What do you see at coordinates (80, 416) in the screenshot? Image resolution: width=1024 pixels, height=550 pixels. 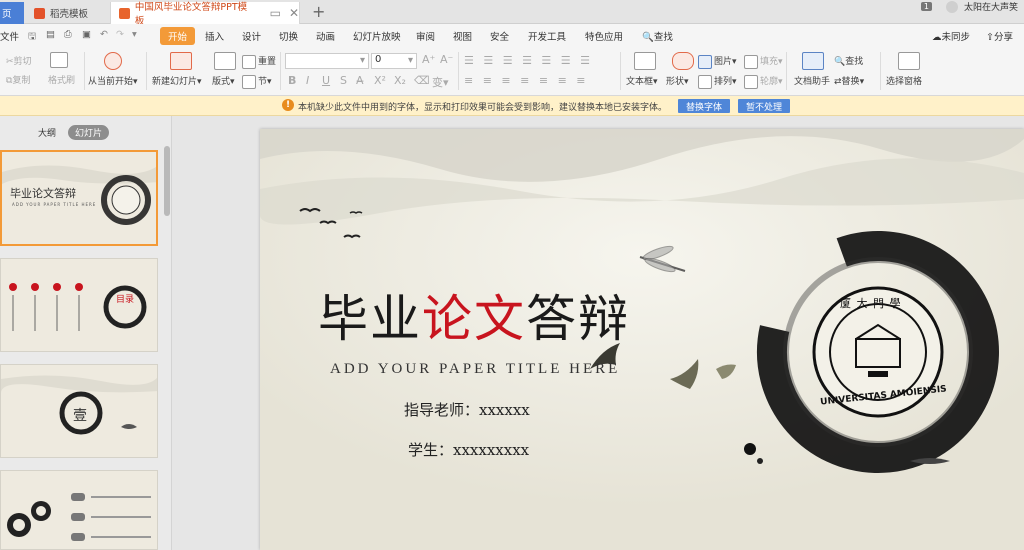 I see `thumb3-label: 壹` at bounding box center [80, 416].